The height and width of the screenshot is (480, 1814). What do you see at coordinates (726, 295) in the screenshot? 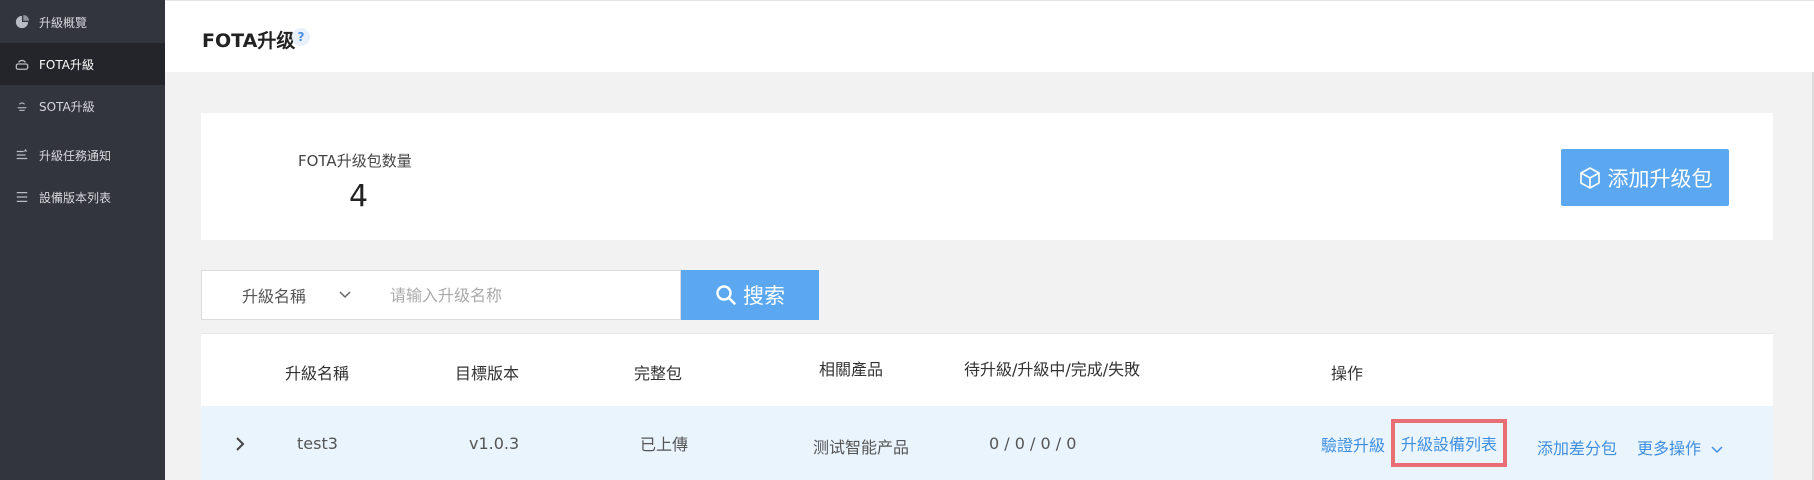
I see `search-icon` at bounding box center [726, 295].